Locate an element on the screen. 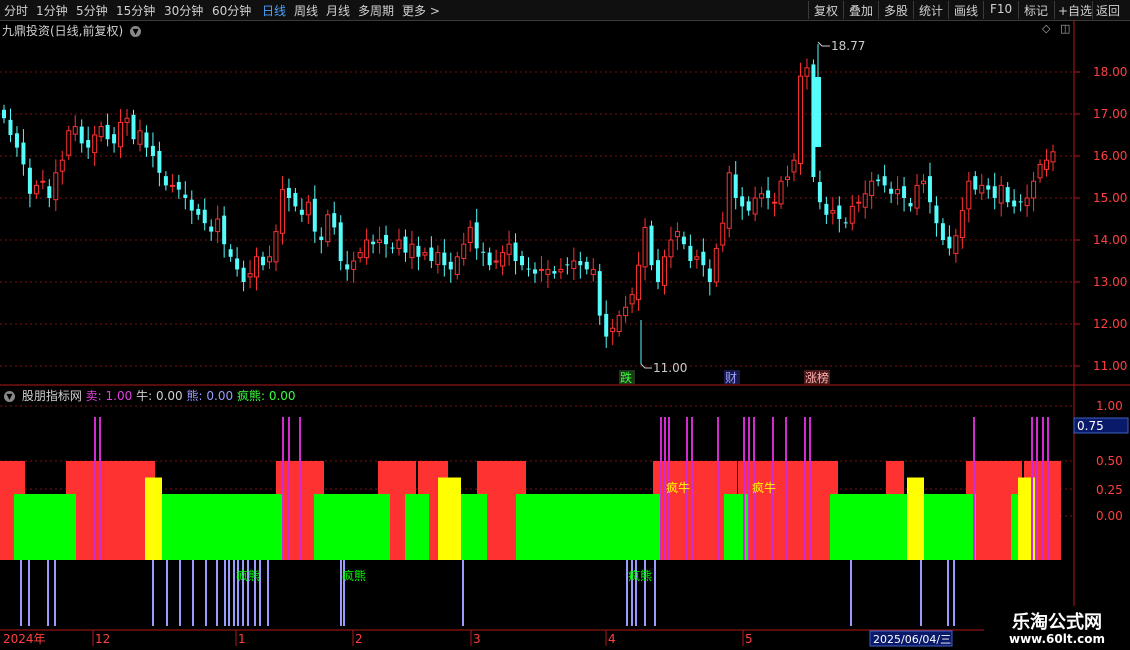 Image resolution: width=1130 pixels, height=650 pixels. indicator-tick: 0.00 is located at coordinates (1109, 516).